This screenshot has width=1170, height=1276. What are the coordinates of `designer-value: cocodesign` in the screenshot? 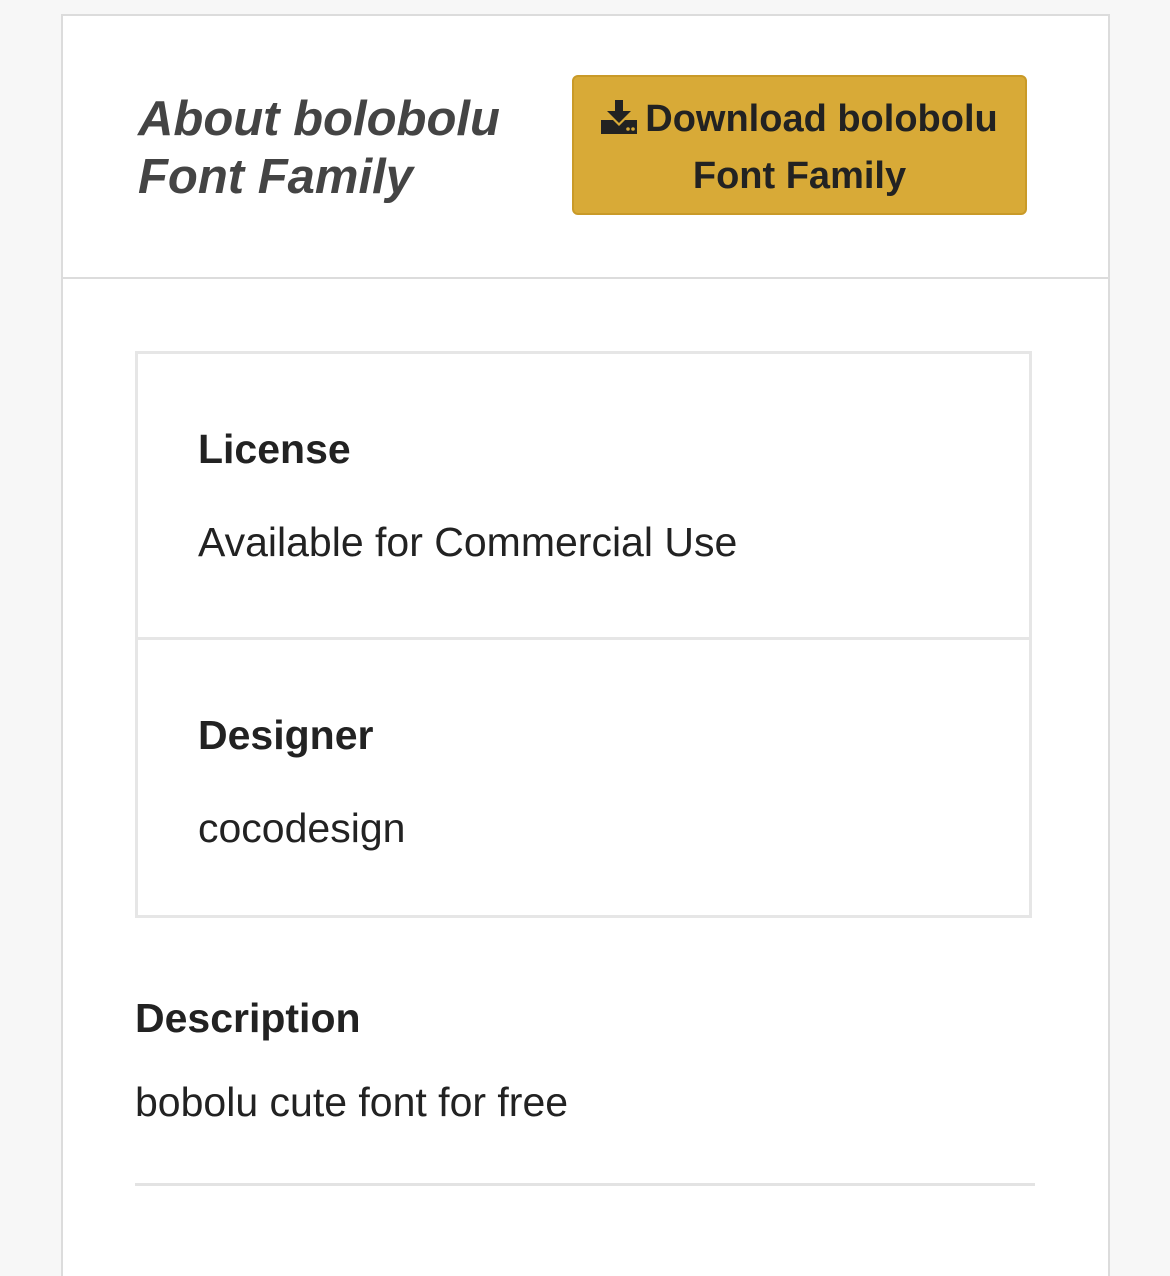 It's located at (302, 828).